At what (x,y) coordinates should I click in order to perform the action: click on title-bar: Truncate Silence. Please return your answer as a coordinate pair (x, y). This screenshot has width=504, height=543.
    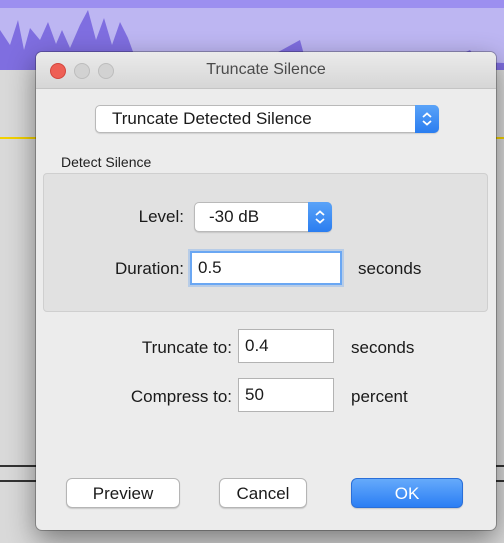
    Looking at the image, I should click on (266, 70).